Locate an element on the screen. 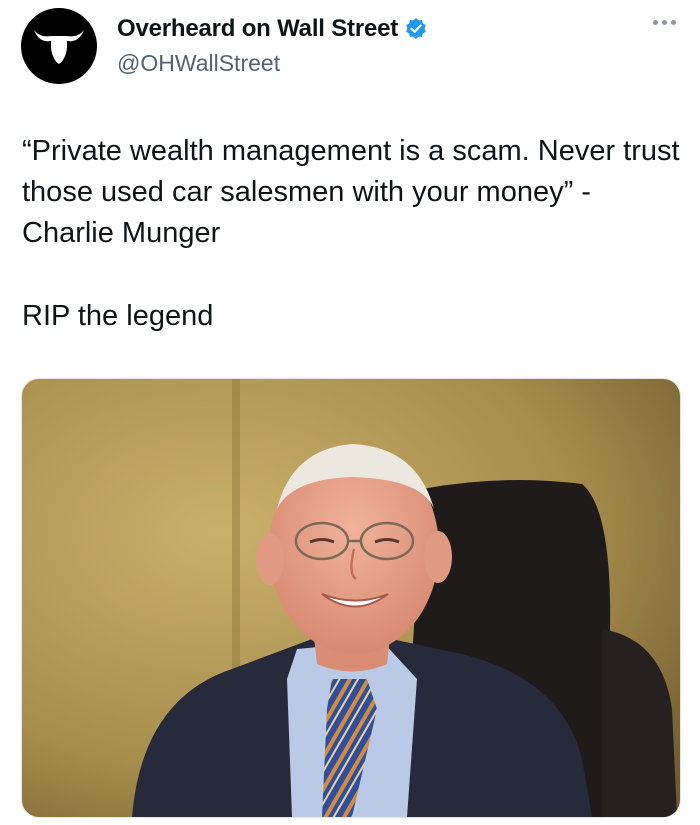 The width and height of the screenshot is (700, 825). more-options-icon is located at coordinates (664, 22).